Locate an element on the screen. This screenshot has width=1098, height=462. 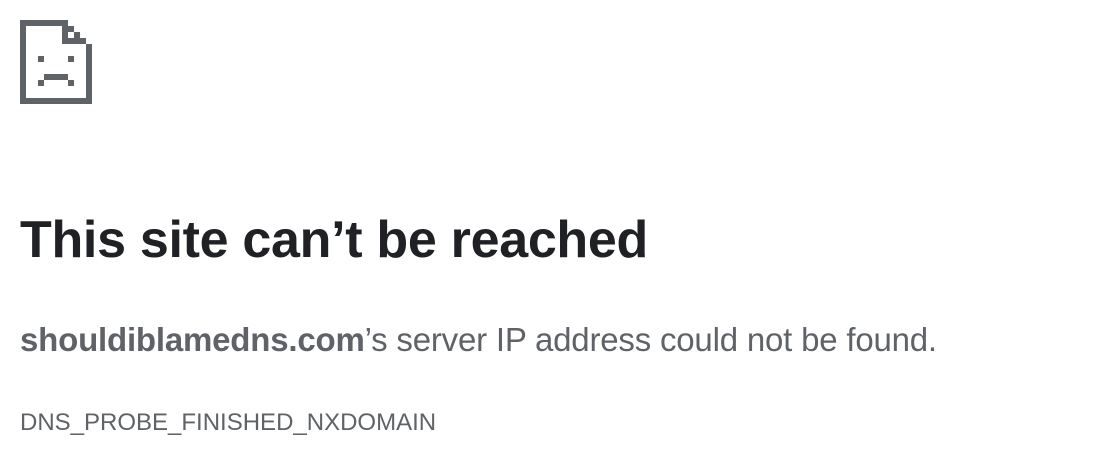
error-hostname: shouldiblamedns.com is located at coordinates (192, 339).